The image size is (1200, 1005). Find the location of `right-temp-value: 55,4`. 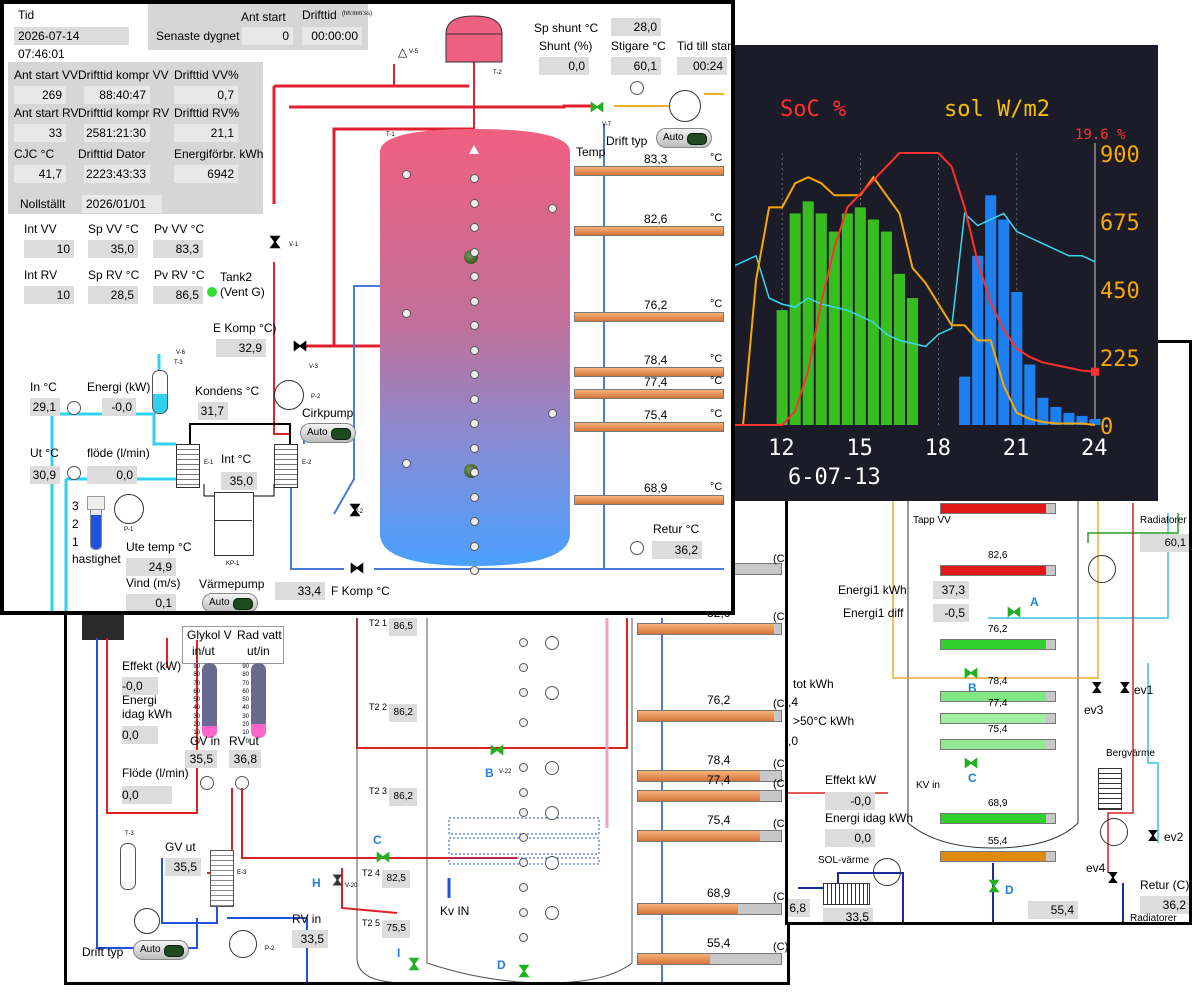

right-temp-value: 55,4 is located at coordinates (998, 841).